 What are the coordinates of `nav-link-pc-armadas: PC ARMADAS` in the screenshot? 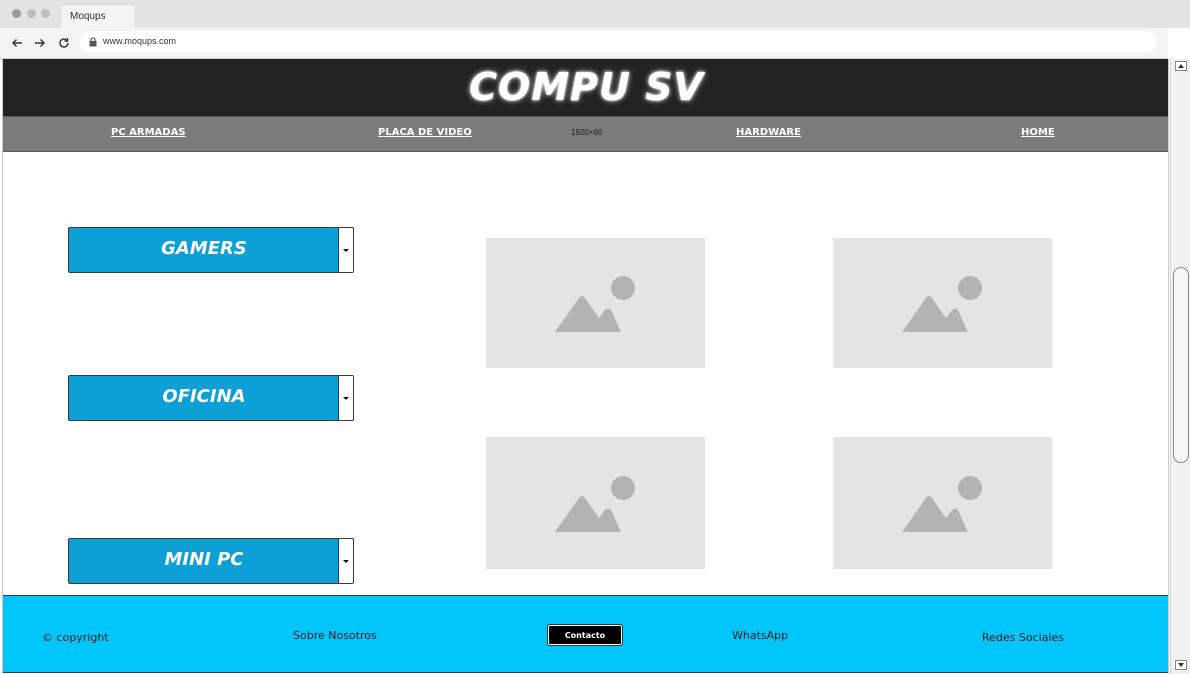 It's located at (148, 132).